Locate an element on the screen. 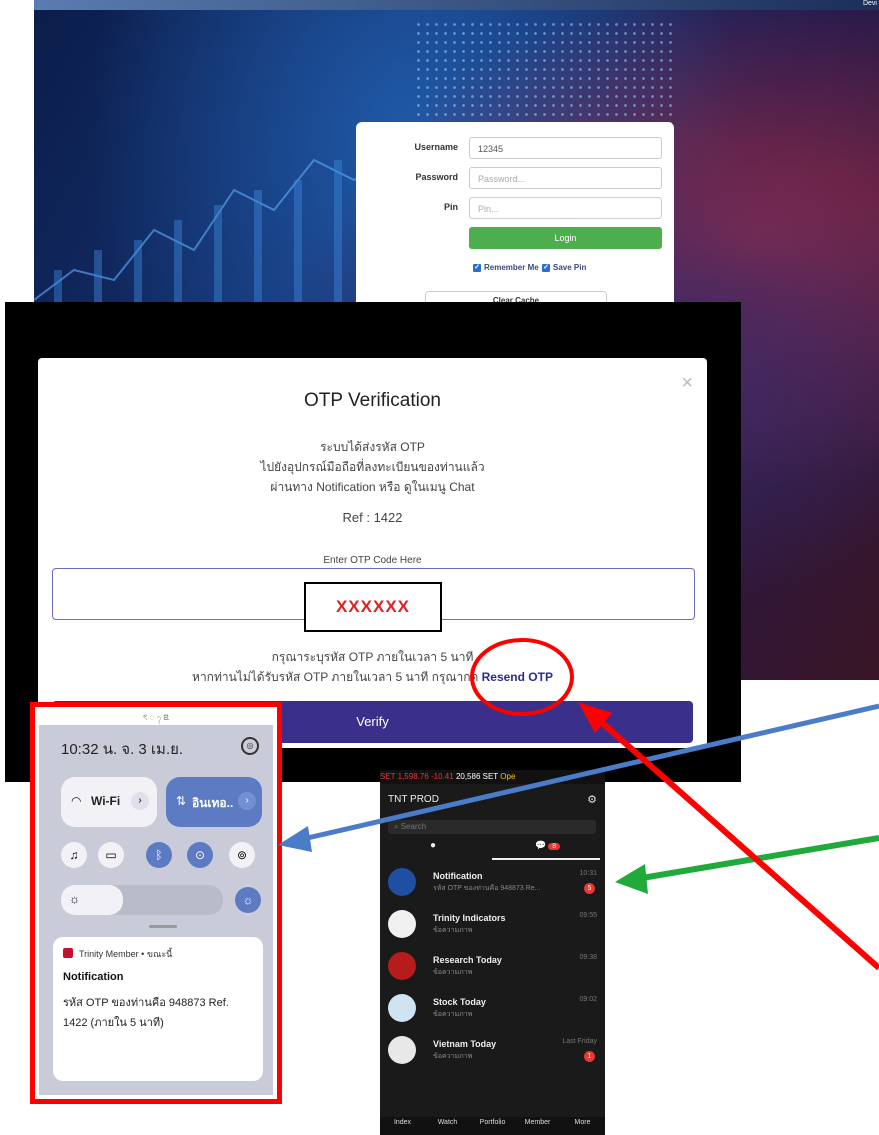 This screenshot has height=1135, width=879. green-arrowhead is located at coordinates (631, 879).